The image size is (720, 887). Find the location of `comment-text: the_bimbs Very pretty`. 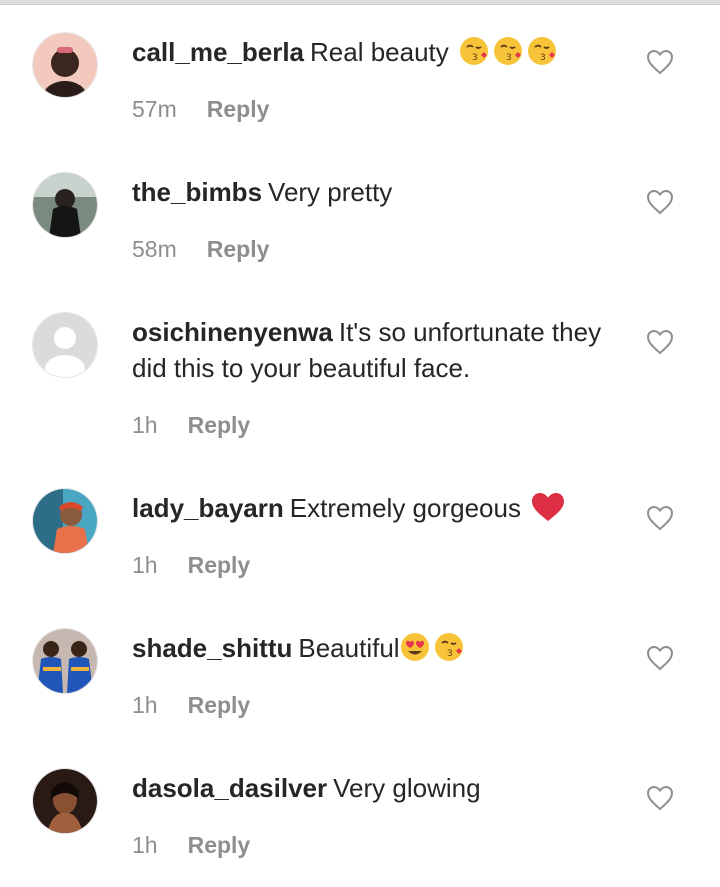

comment-text: the_bimbs Very pretty is located at coordinates (367, 192).